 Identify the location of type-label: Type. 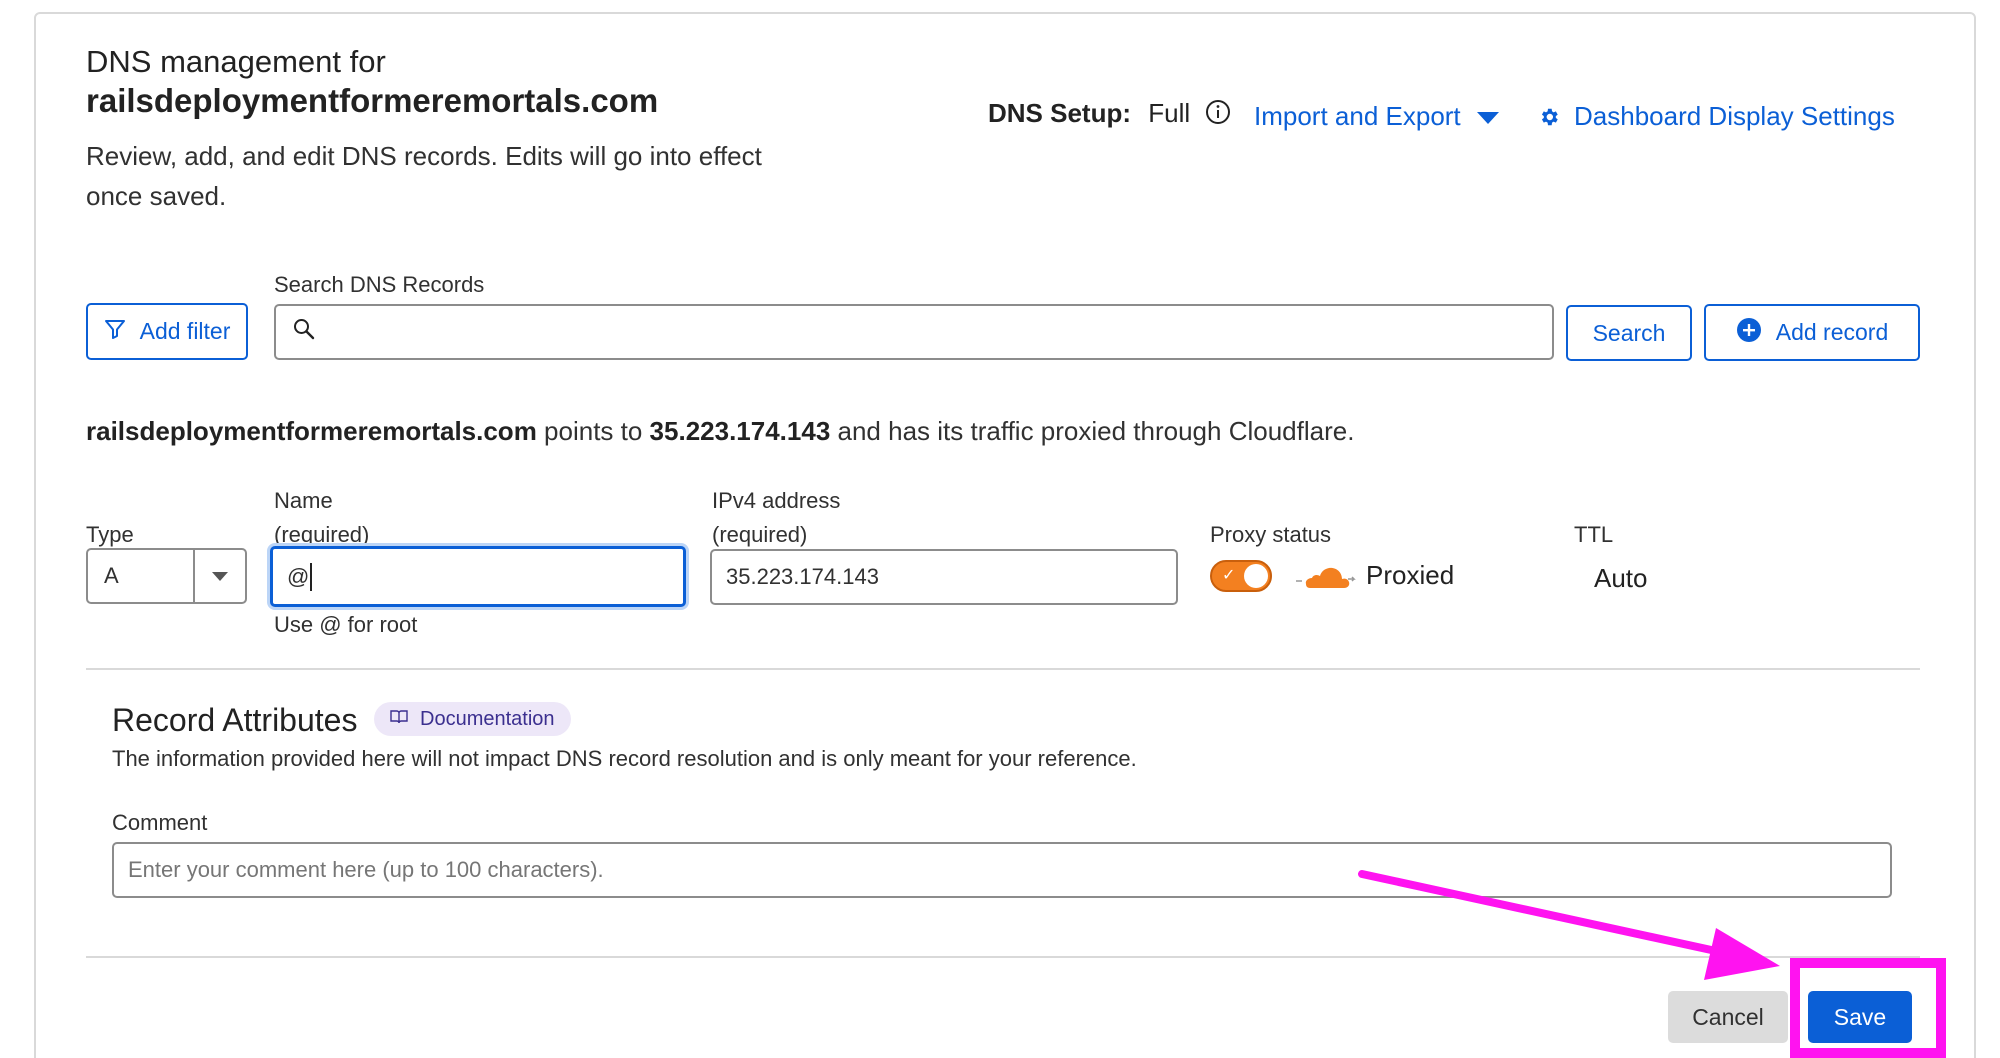
(110, 534).